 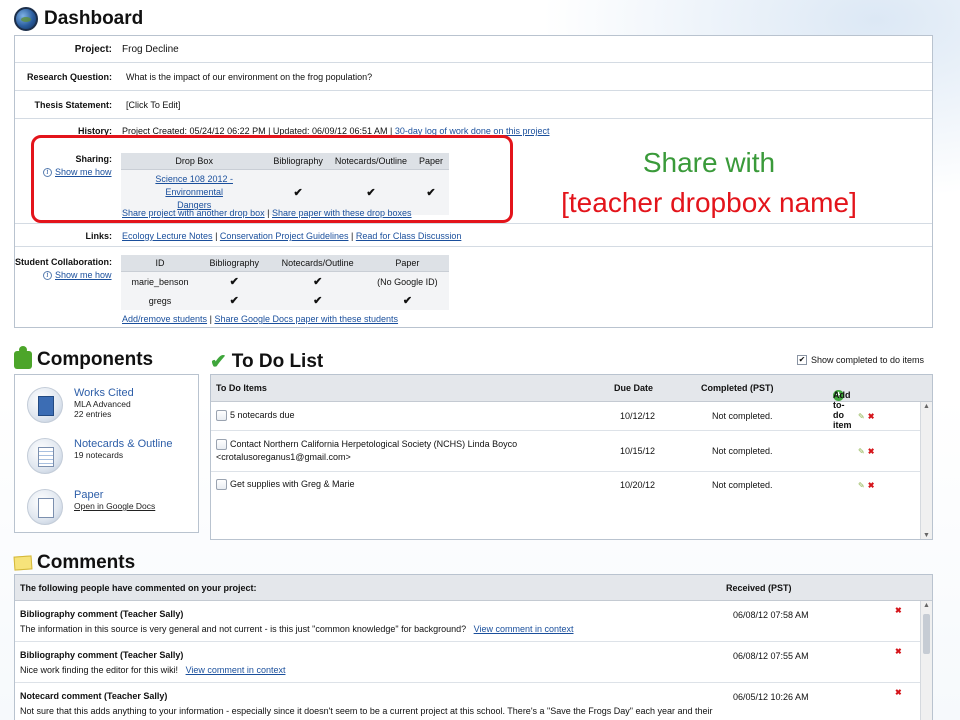 What do you see at coordinates (114, 506) in the screenshot?
I see `open-google-docs-link: Open in Google Docs` at bounding box center [114, 506].